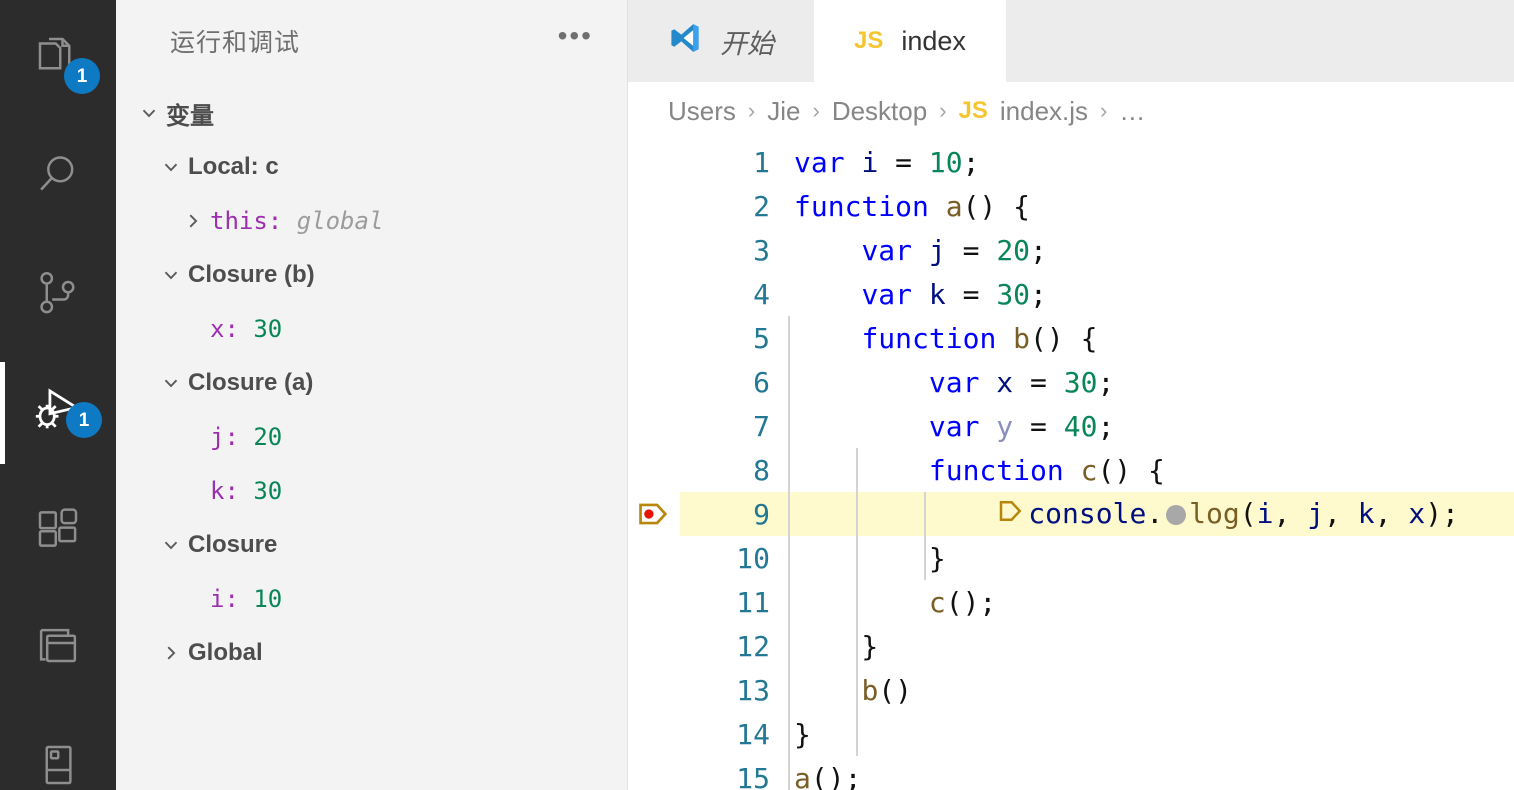 The width and height of the screenshot is (1514, 790). What do you see at coordinates (371, 383) in the screenshot?
I see `tree-scope-closure-a: Closure (a)` at bounding box center [371, 383].